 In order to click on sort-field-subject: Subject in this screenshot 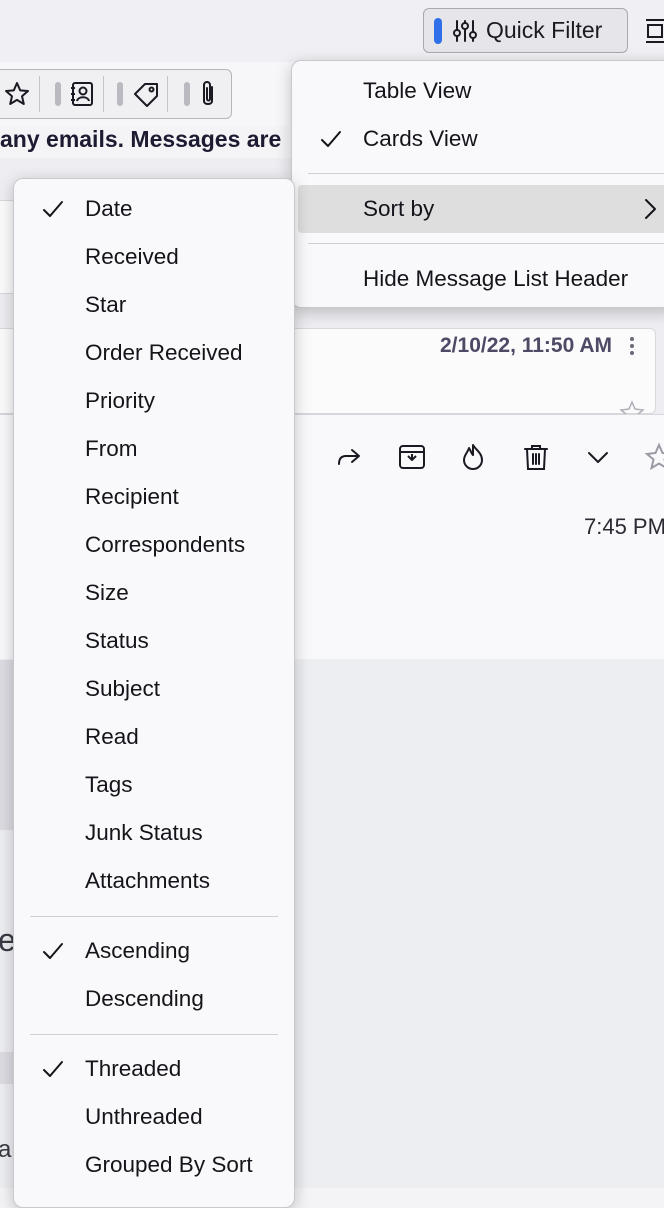, I will do `click(154, 689)`.